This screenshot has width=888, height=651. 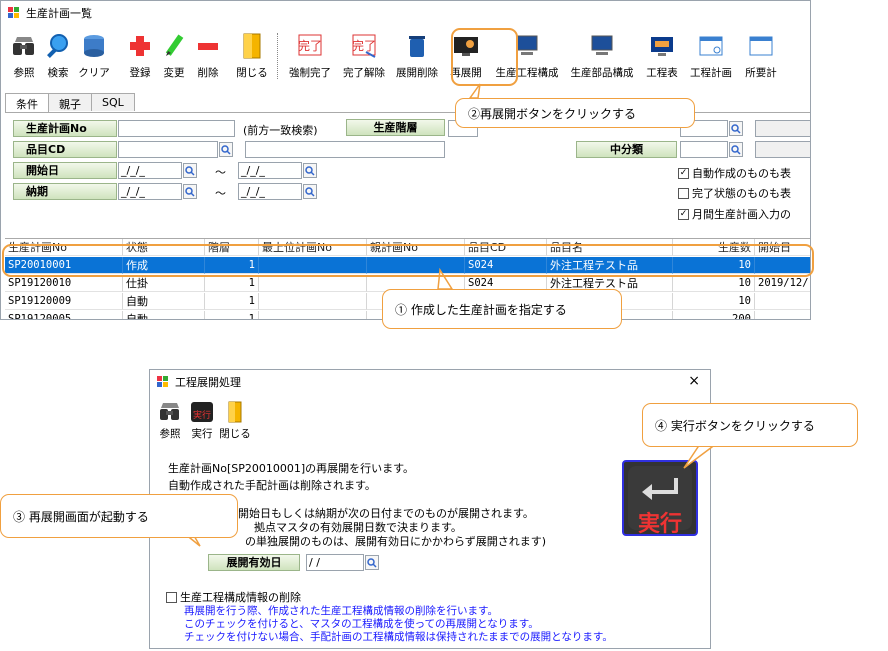 I want to click on callout-step-4: ④ 実行ボタンをクリックする, so click(x=750, y=425).